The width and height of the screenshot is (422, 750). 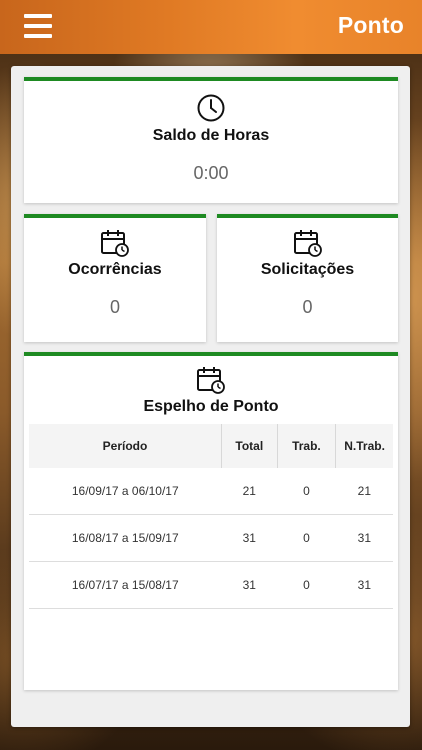 What do you see at coordinates (364, 491) in the screenshot?
I see `cell-ntrab: 21` at bounding box center [364, 491].